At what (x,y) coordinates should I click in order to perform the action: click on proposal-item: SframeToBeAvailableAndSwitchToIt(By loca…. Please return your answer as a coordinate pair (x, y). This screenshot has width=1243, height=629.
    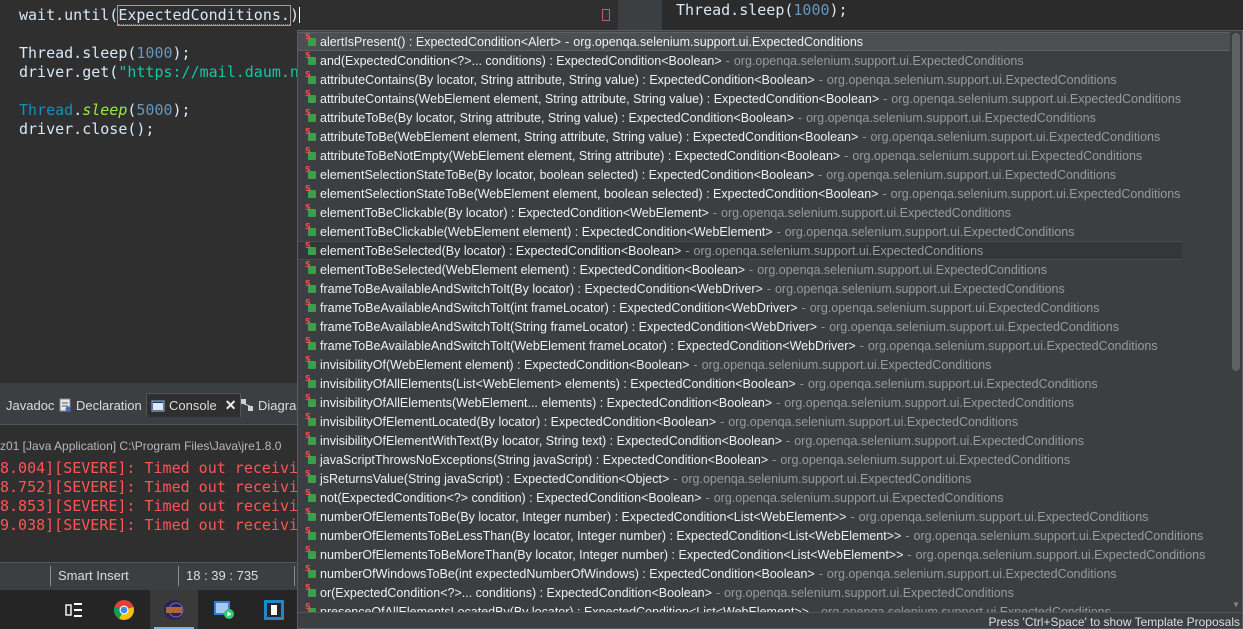
    Looking at the image, I should click on (765, 288).